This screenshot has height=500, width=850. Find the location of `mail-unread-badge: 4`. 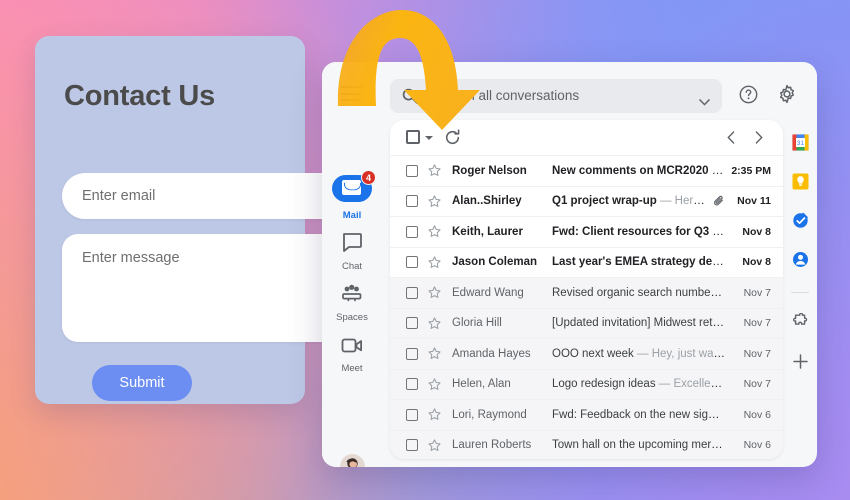

mail-unread-badge: 4 is located at coordinates (368, 177).